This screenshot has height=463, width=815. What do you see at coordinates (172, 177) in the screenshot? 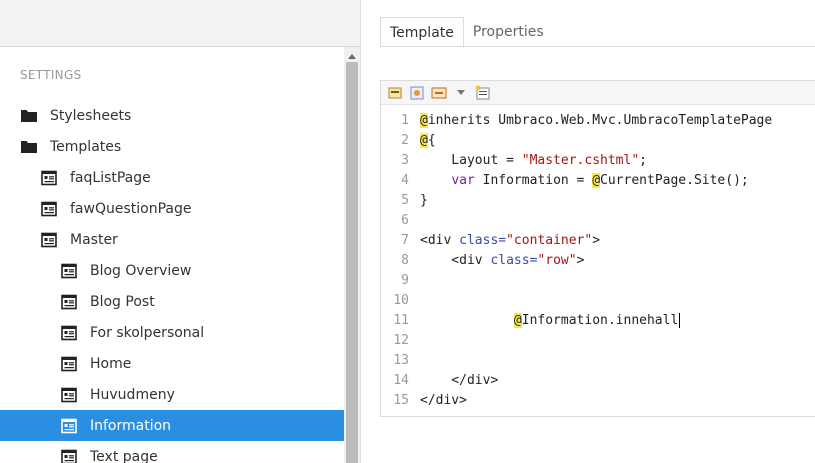
I see `tree-item-faqlistpage: faqListPage` at bounding box center [172, 177].